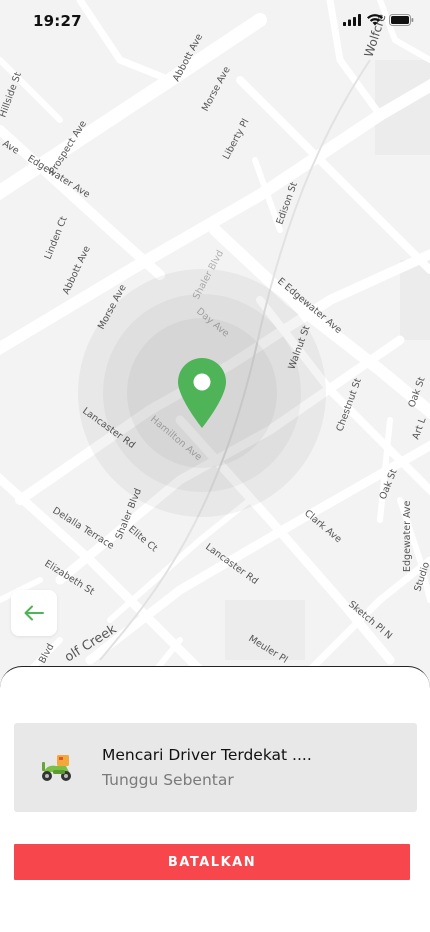  I want to click on street-label: Edgewater Ave, so click(407, 536).